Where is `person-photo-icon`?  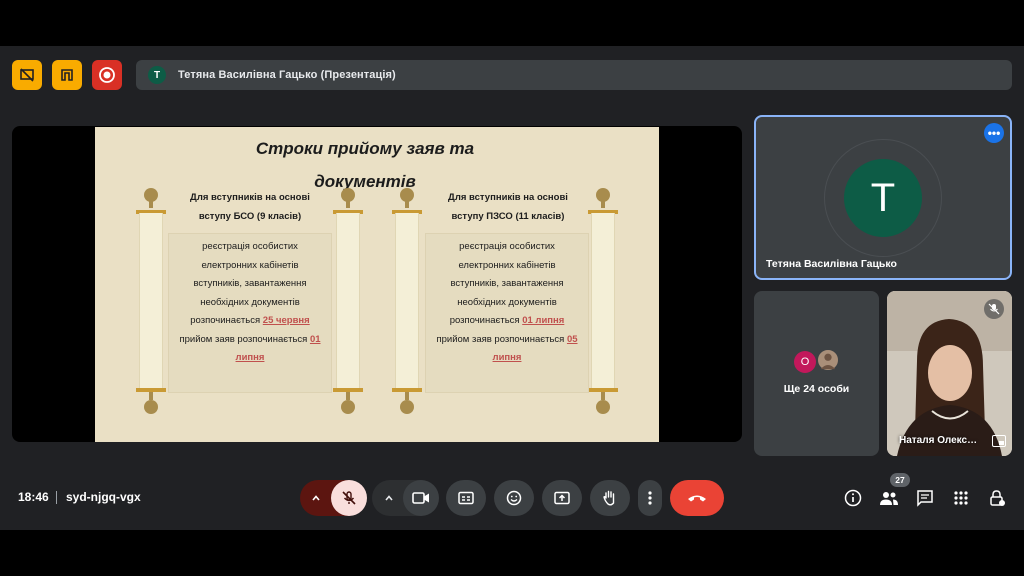
person-photo-icon is located at coordinates (828, 361).